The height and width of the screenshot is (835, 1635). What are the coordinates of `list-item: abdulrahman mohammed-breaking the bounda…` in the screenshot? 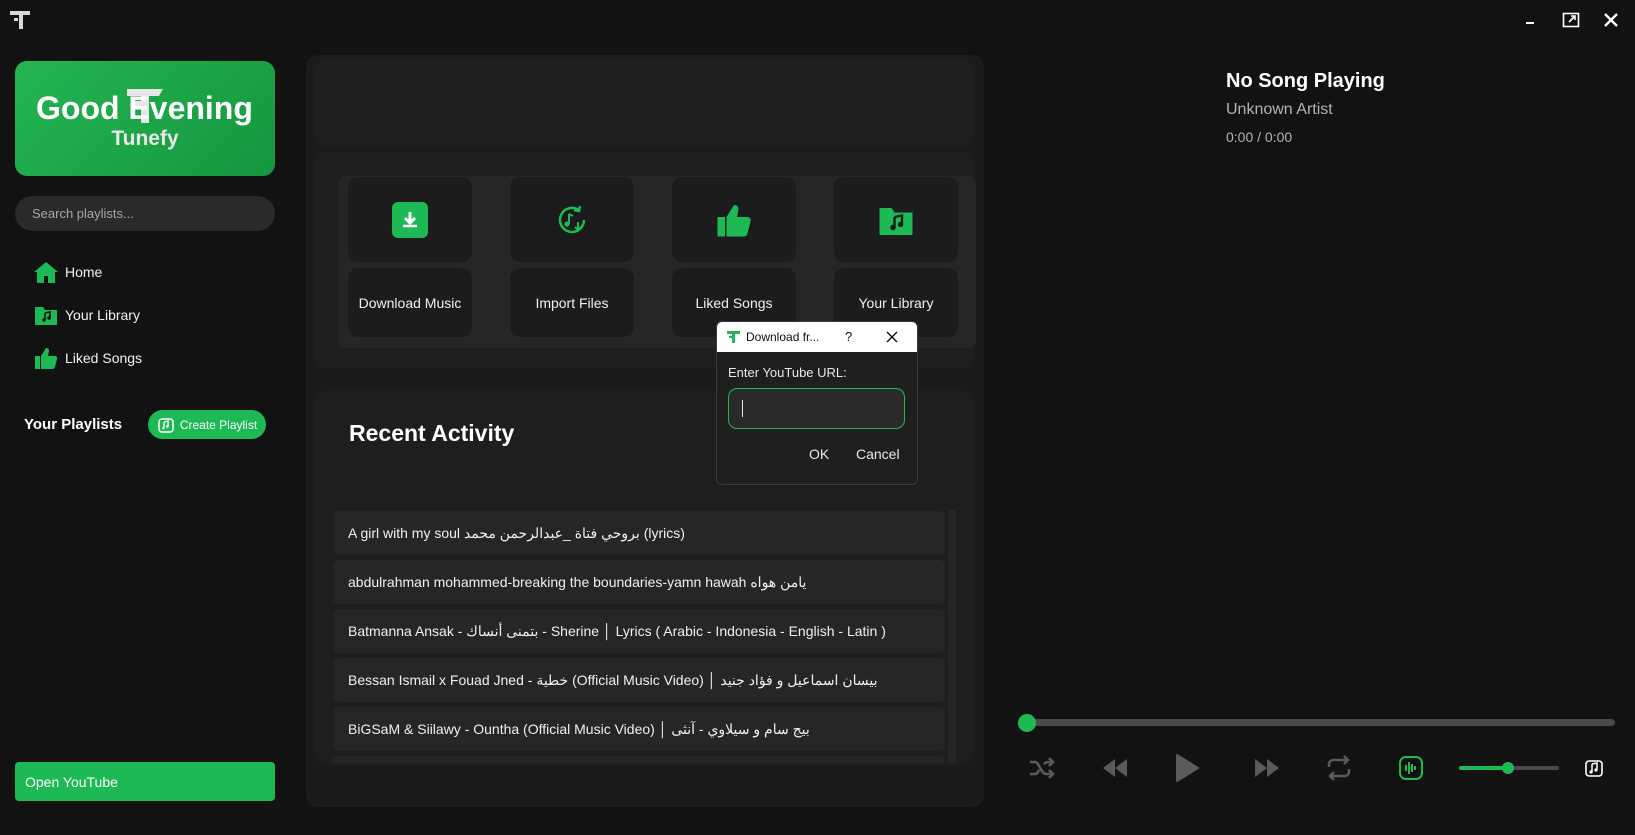 It's located at (639, 582).